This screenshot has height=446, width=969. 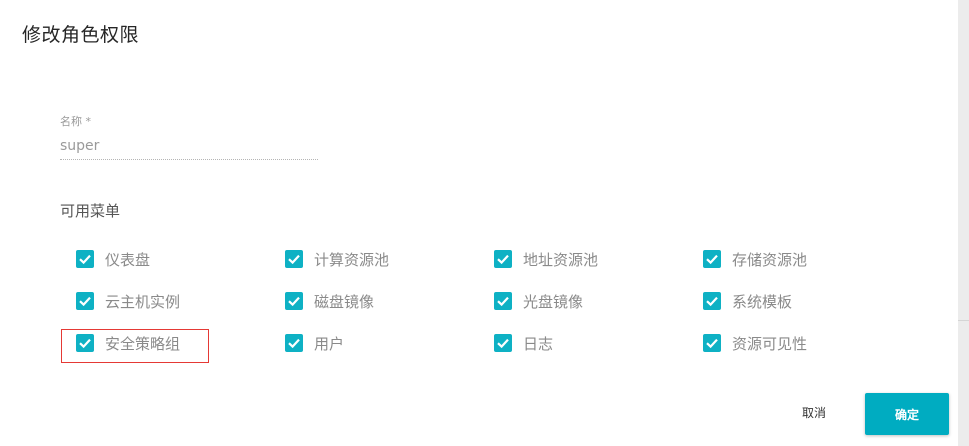 I want to click on menu-checkbox-label: 用户, so click(x=329, y=343).